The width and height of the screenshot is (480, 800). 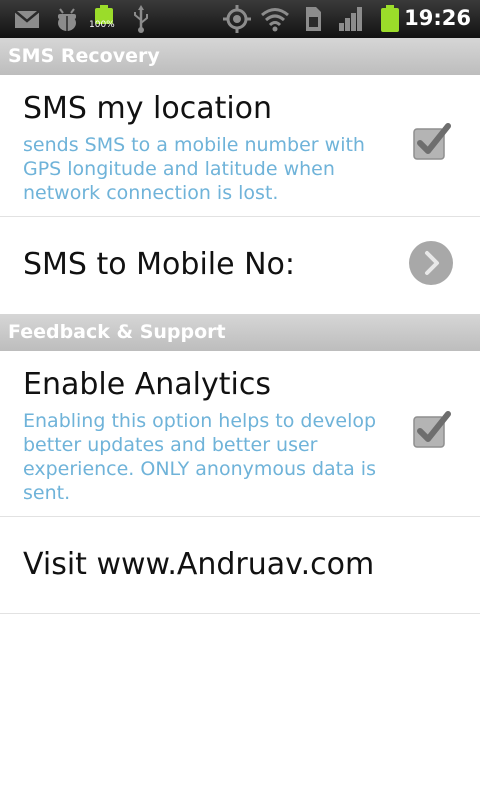 I want to click on pref-visit-website: Visit www.Andruav.com, so click(x=240, y=565).